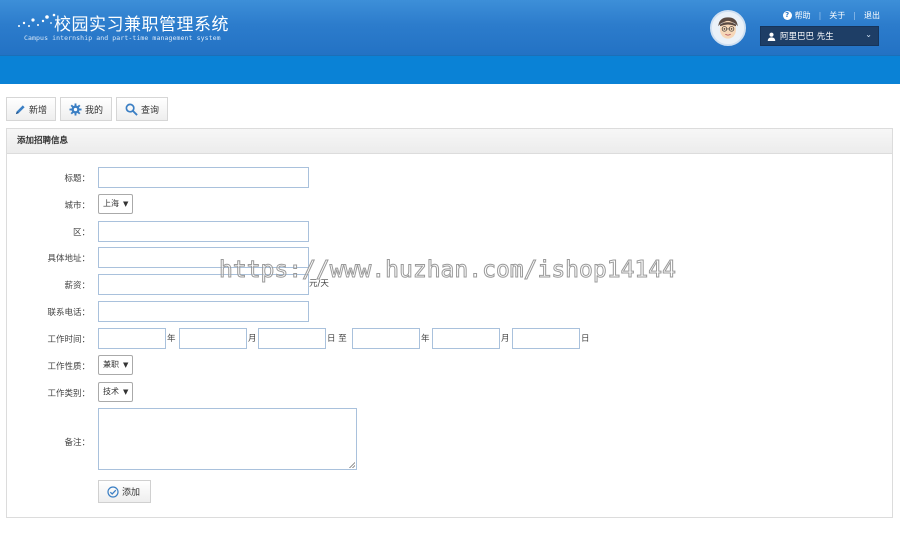  I want to click on end-year-unit: 年, so click(425, 339).